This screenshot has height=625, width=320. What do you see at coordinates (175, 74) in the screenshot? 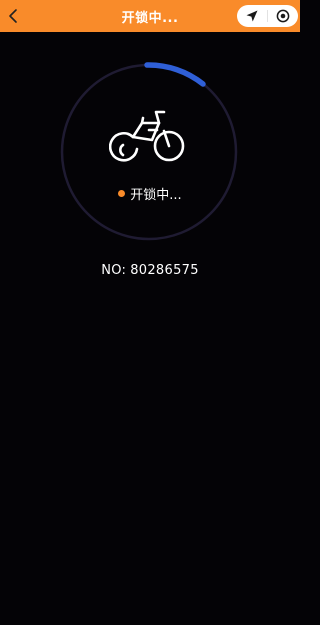
I see `progress-ring-arc` at bounding box center [175, 74].